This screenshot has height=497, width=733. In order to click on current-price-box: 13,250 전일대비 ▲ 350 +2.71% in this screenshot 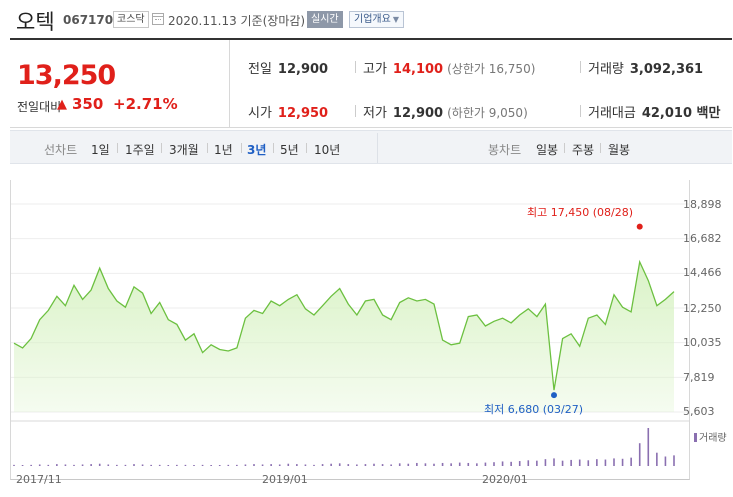, I will do `click(120, 84)`.